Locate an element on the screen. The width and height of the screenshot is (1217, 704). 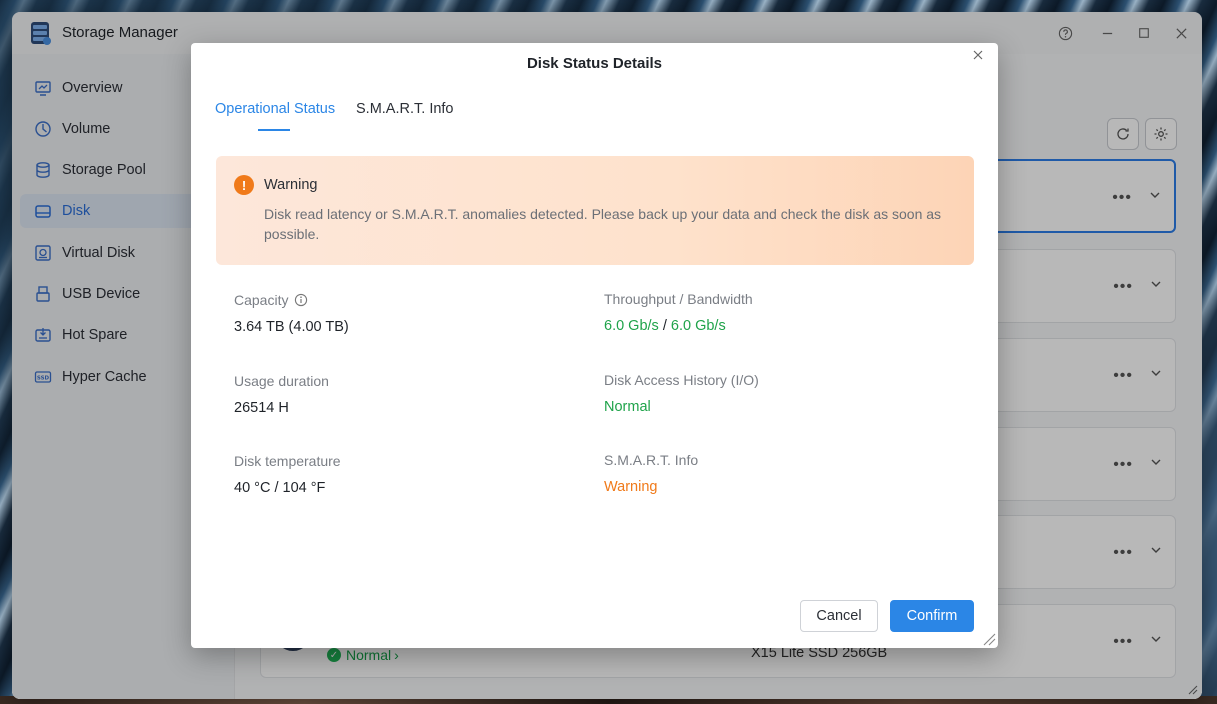
confirm-button: Confirm is located at coordinates (932, 616).